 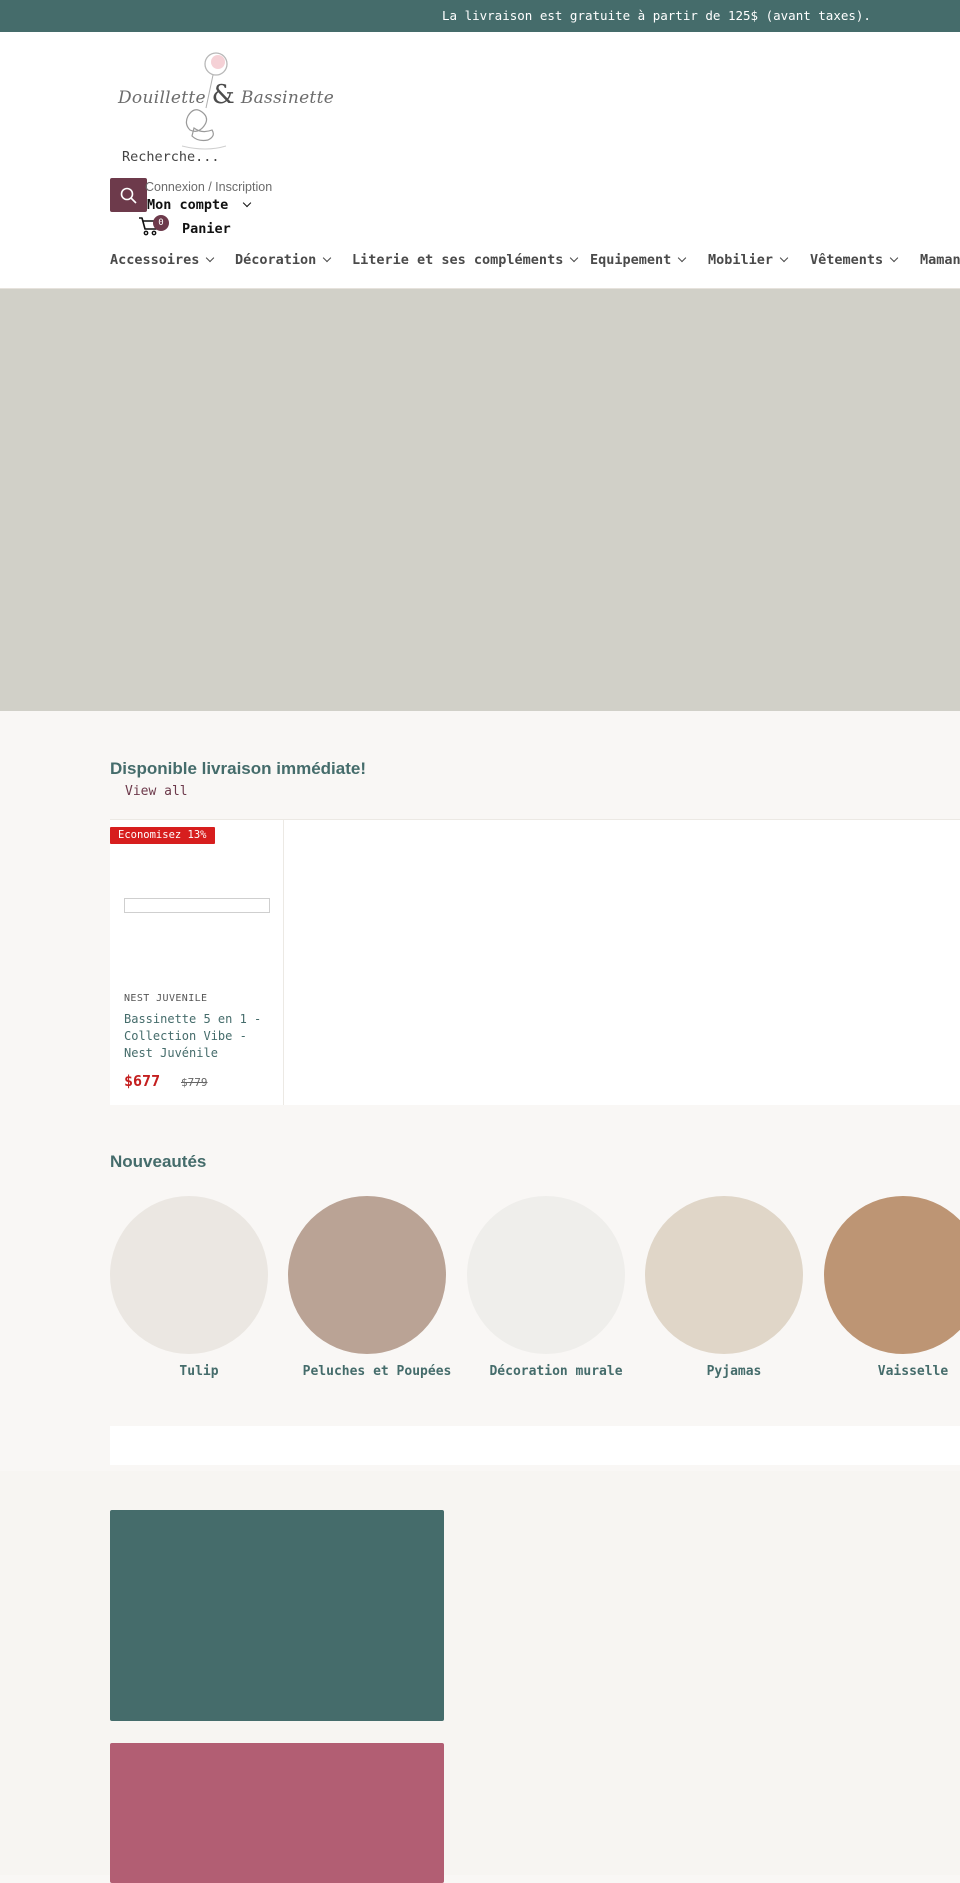 I want to click on collection-item-tulip: Tulip, so click(x=199, y=1301).